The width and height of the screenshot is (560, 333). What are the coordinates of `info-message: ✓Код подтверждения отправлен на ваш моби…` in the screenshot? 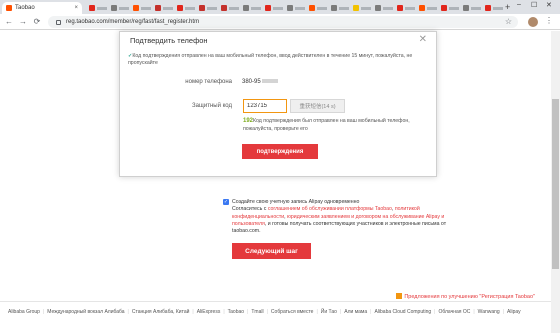 It's located at (278, 60).